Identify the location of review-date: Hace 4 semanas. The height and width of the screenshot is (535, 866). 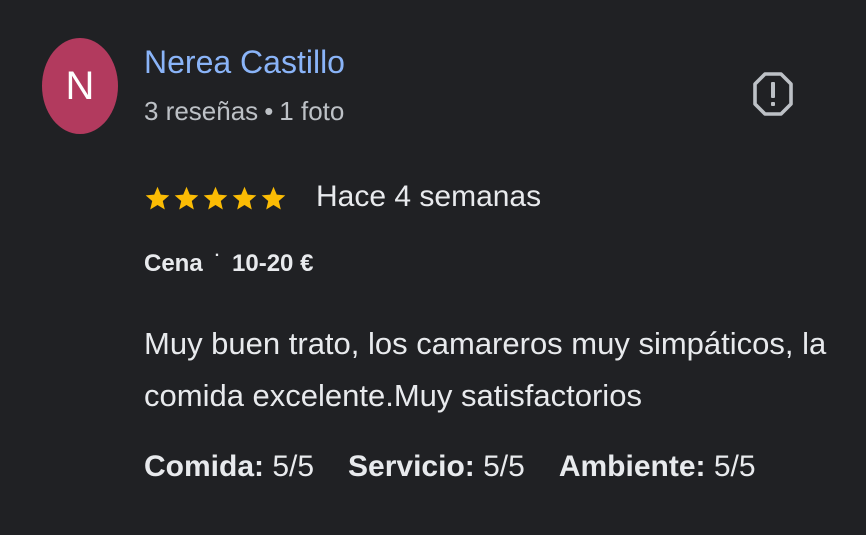
(429, 196).